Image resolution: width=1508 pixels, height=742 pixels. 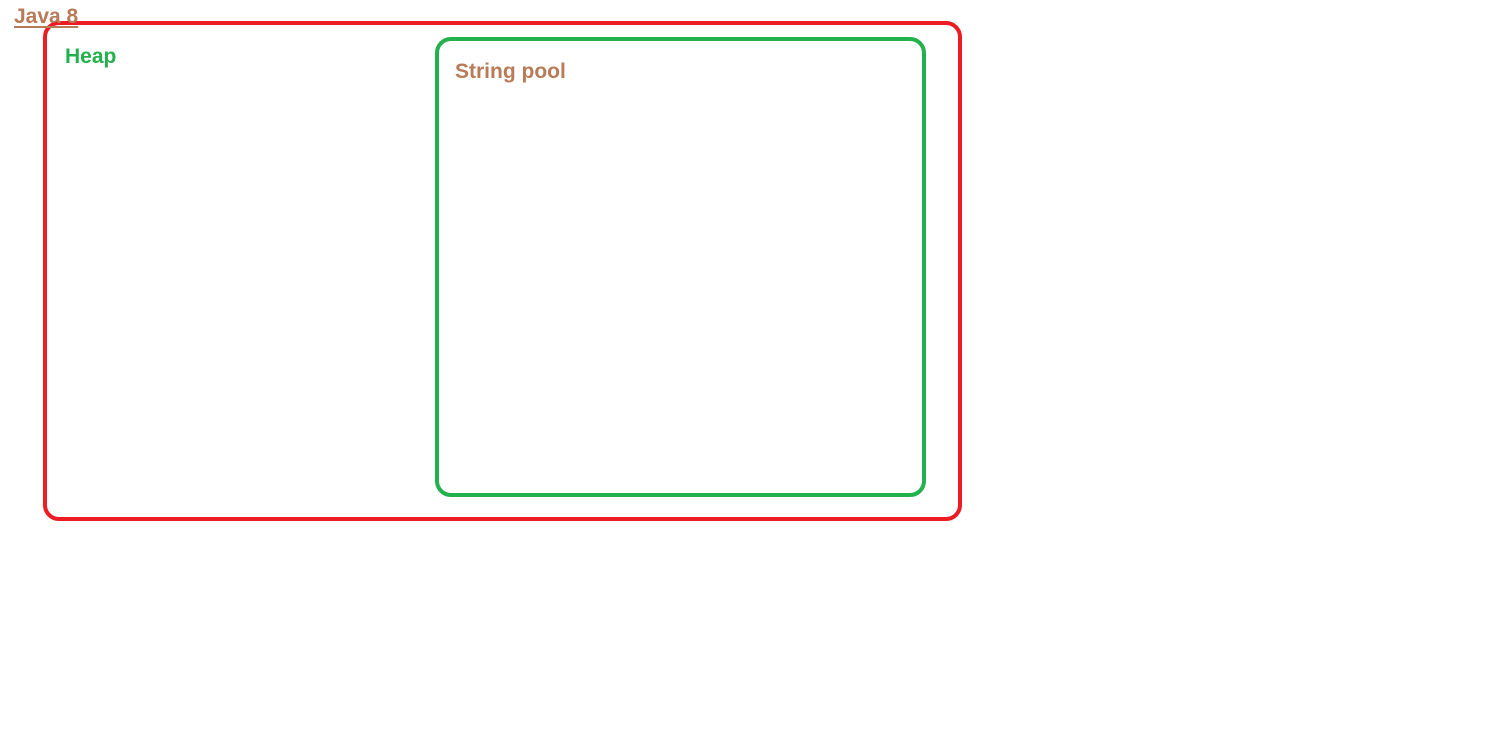 What do you see at coordinates (91, 56) in the screenshot?
I see `heap-label: Heap` at bounding box center [91, 56].